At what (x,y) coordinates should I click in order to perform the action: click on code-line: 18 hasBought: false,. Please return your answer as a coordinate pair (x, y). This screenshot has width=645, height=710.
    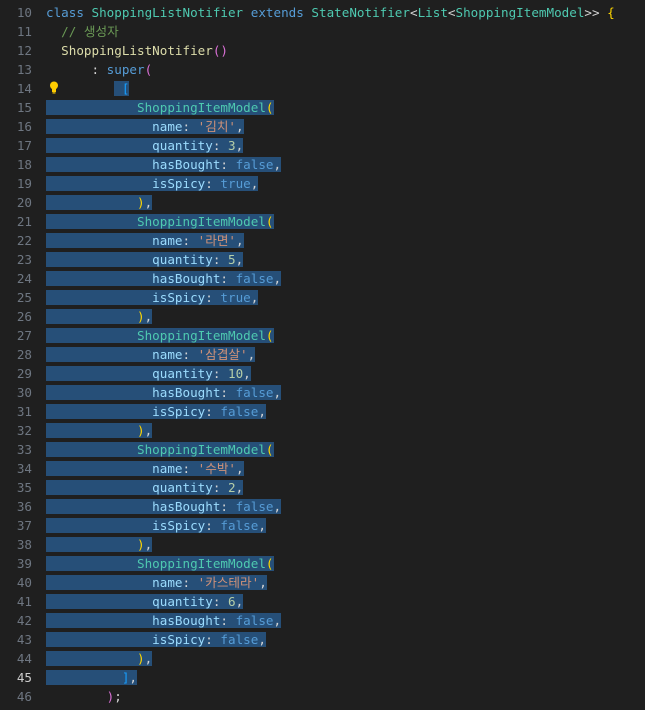
    Looking at the image, I should click on (322, 164).